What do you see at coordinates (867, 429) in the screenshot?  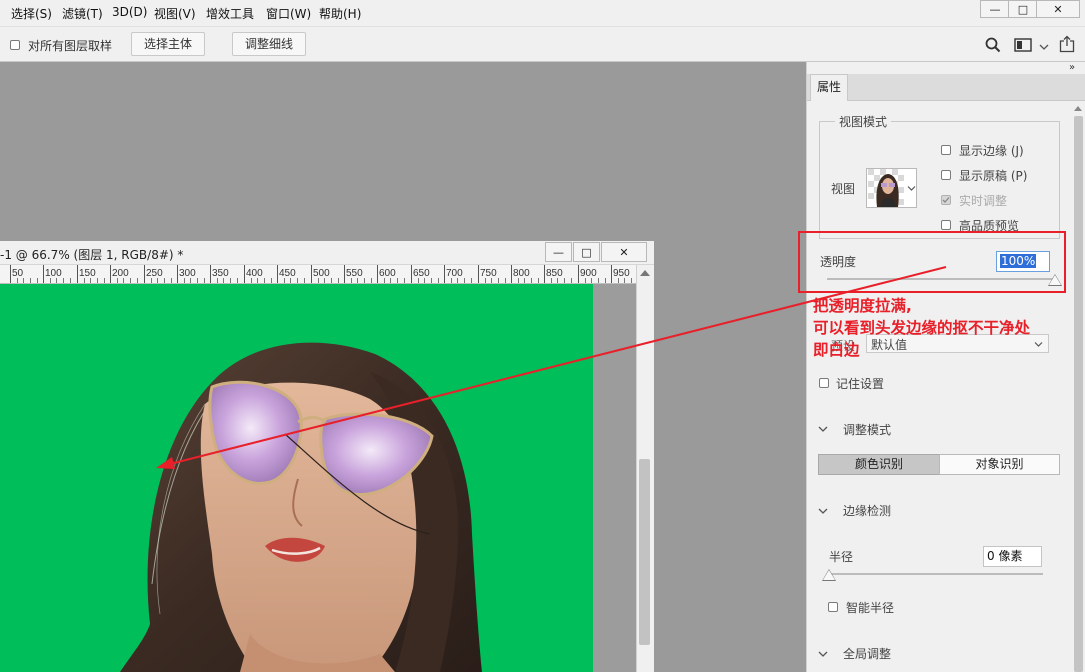 I see `adjust-mode-header: 调整模式` at bounding box center [867, 429].